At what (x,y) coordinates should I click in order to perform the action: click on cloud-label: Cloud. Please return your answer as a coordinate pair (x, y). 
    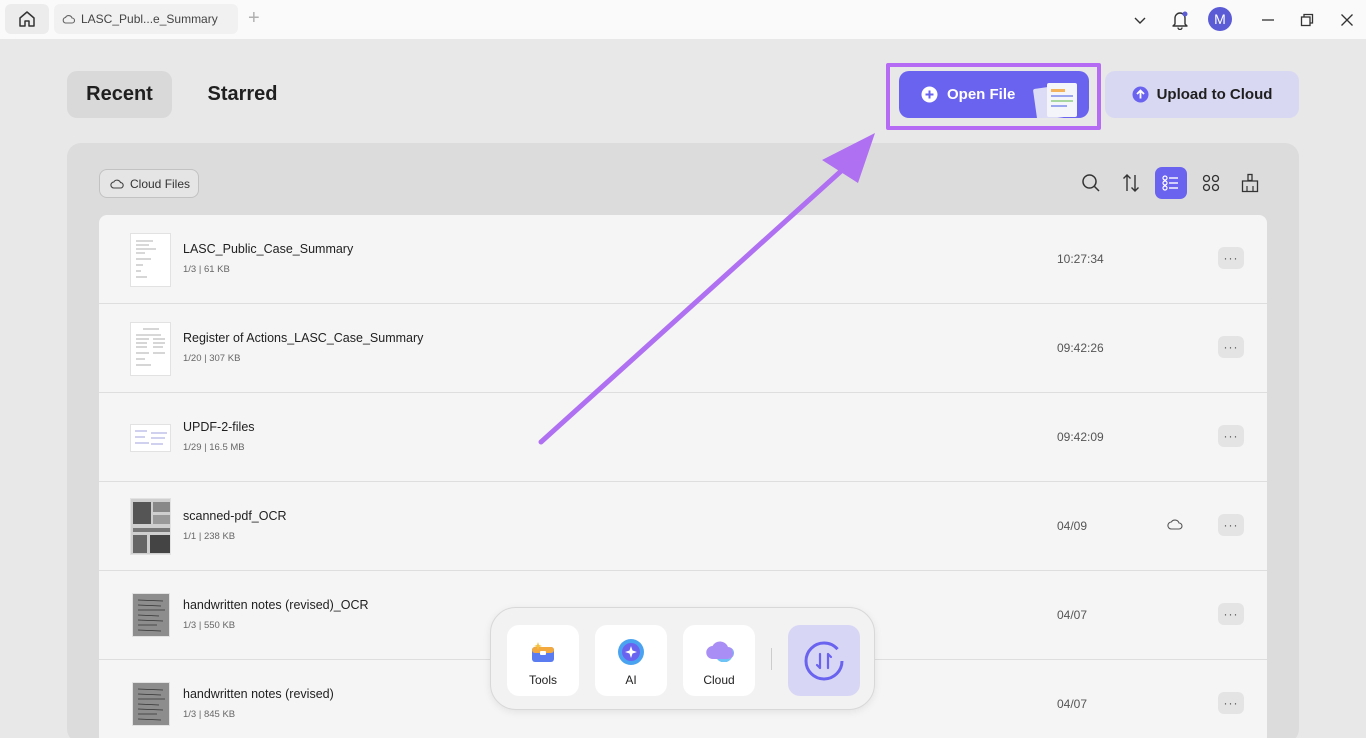
    Looking at the image, I should click on (719, 680).